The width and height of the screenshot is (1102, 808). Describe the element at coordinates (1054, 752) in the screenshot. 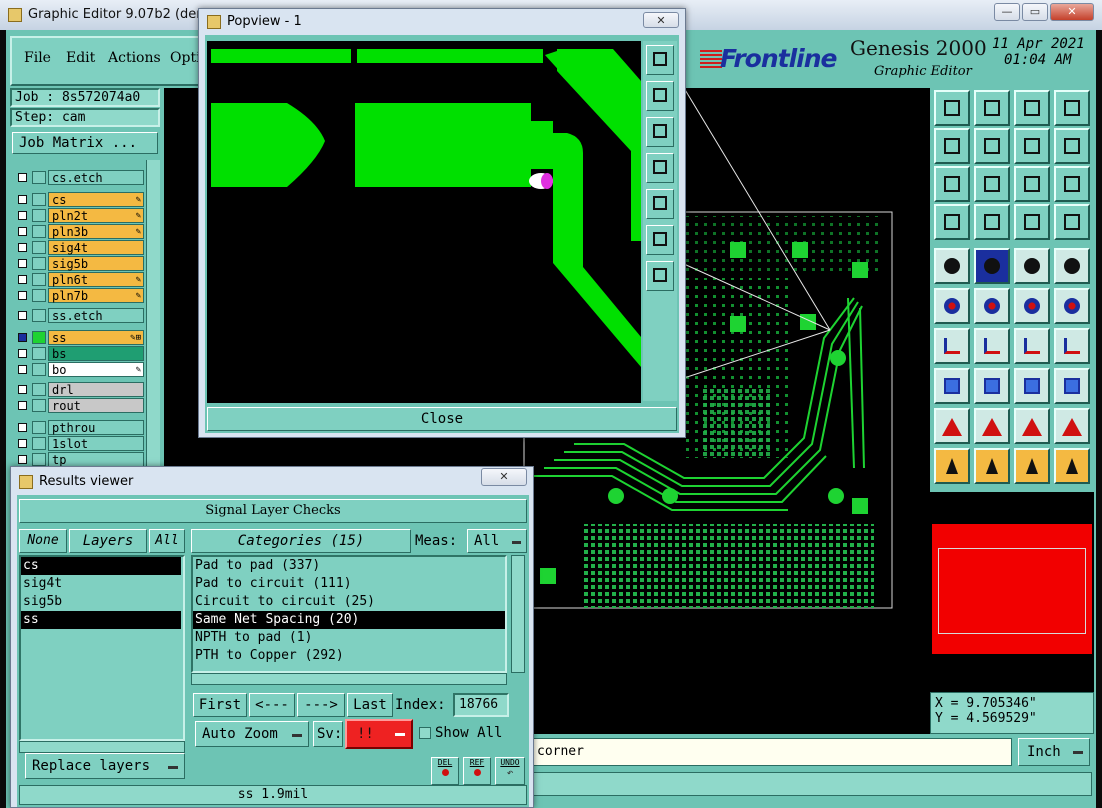

I see `units-dropdown: Inch` at that location.